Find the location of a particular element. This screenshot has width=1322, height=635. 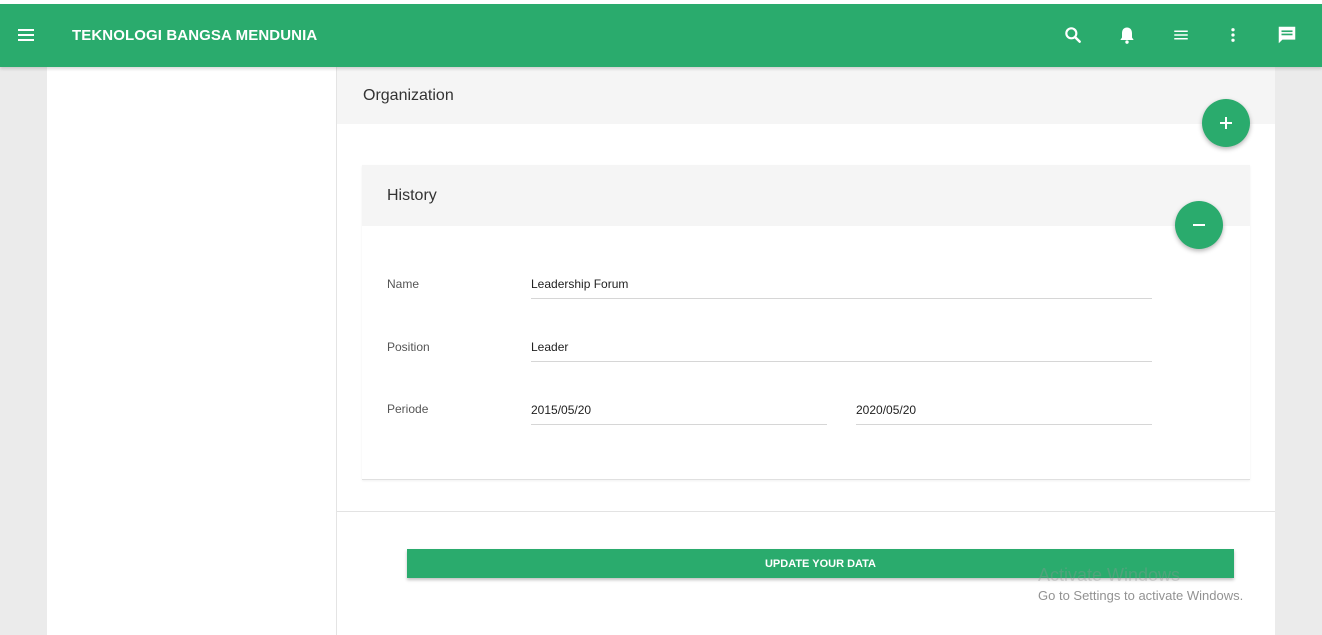

plus-icon is located at coordinates (1226, 123).